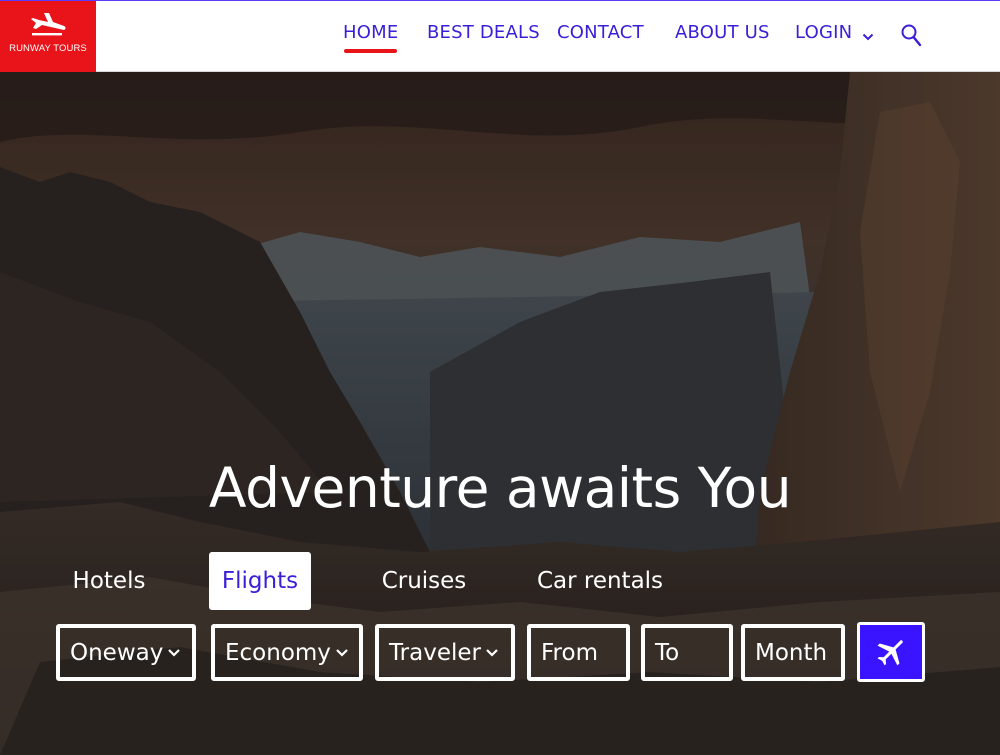  What do you see at coordinates (483, 32) in the screenshot?
I see `nav-item-best-deals: BEST DEALS` at bounding box center [483, 32].